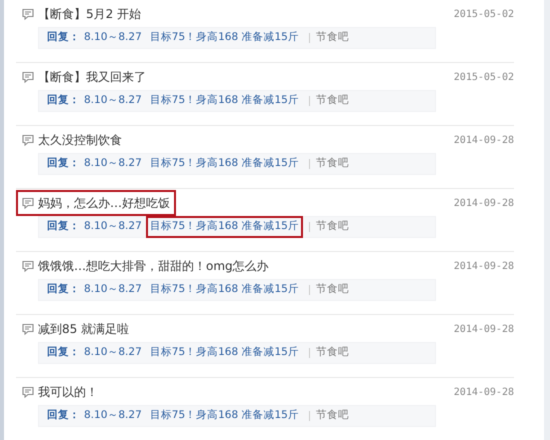 The image size is (550, 440). What do you see at coordinates (145, 266) in the screenshot?
I see `post-title: 饿饿饿…想吃大排骨，甜甜的！omg怎么办` at bounding box center [145, 266].